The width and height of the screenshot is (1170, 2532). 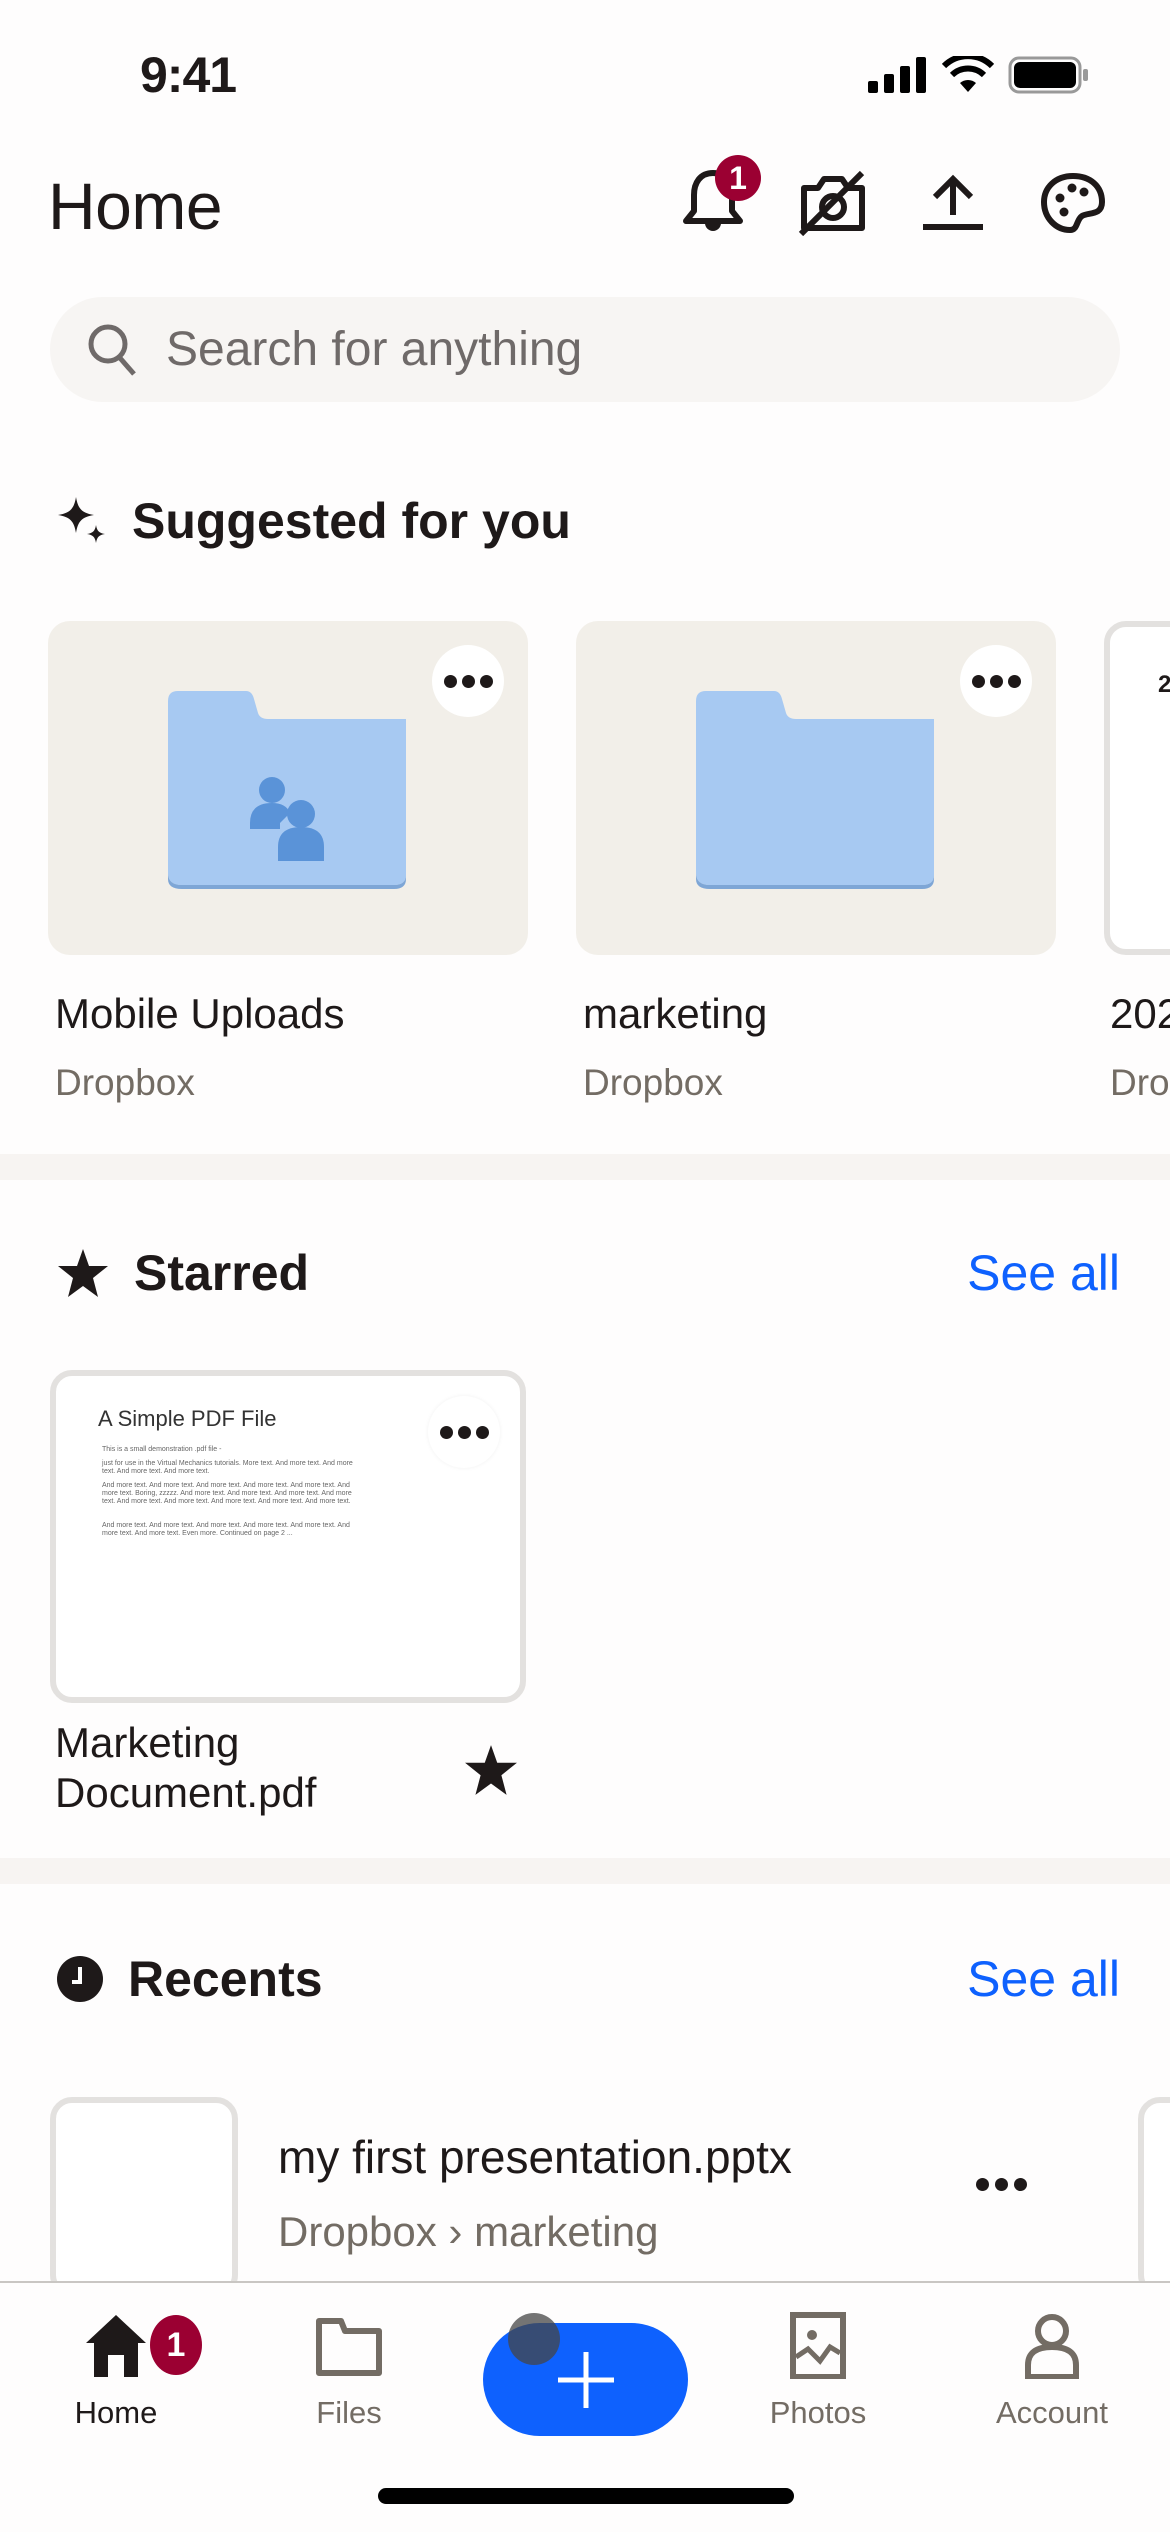 I want to click on palette-icon, so click(x=1073, y=203).